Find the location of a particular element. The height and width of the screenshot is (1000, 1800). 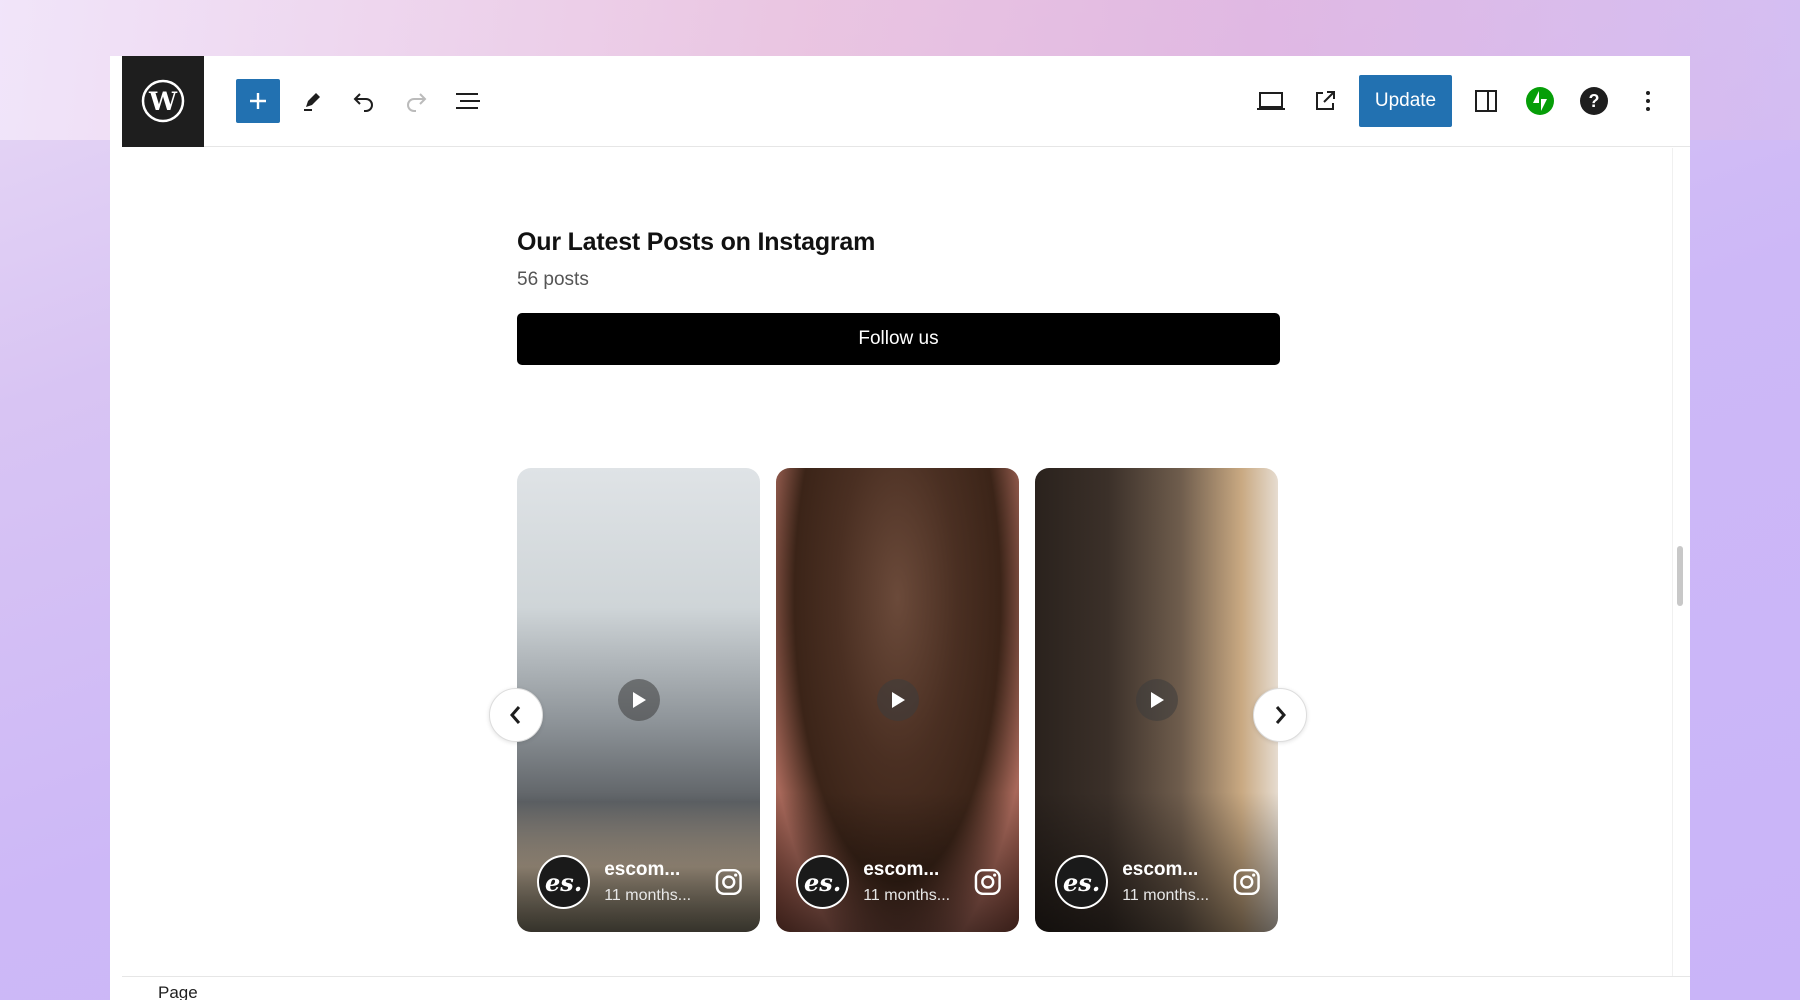

preview-button is located at coordinates (1271, 101).